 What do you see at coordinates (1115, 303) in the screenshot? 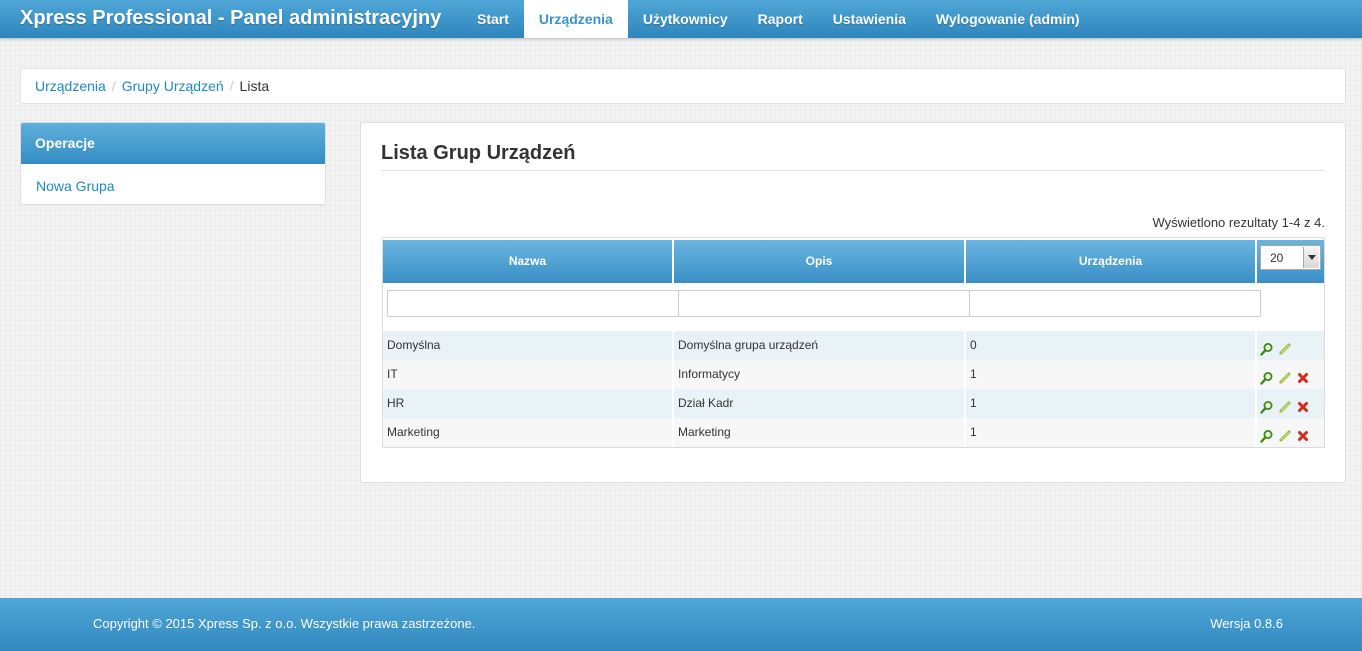
I see `filter-urzadzenia-input` at bounding box center [1115, 303].